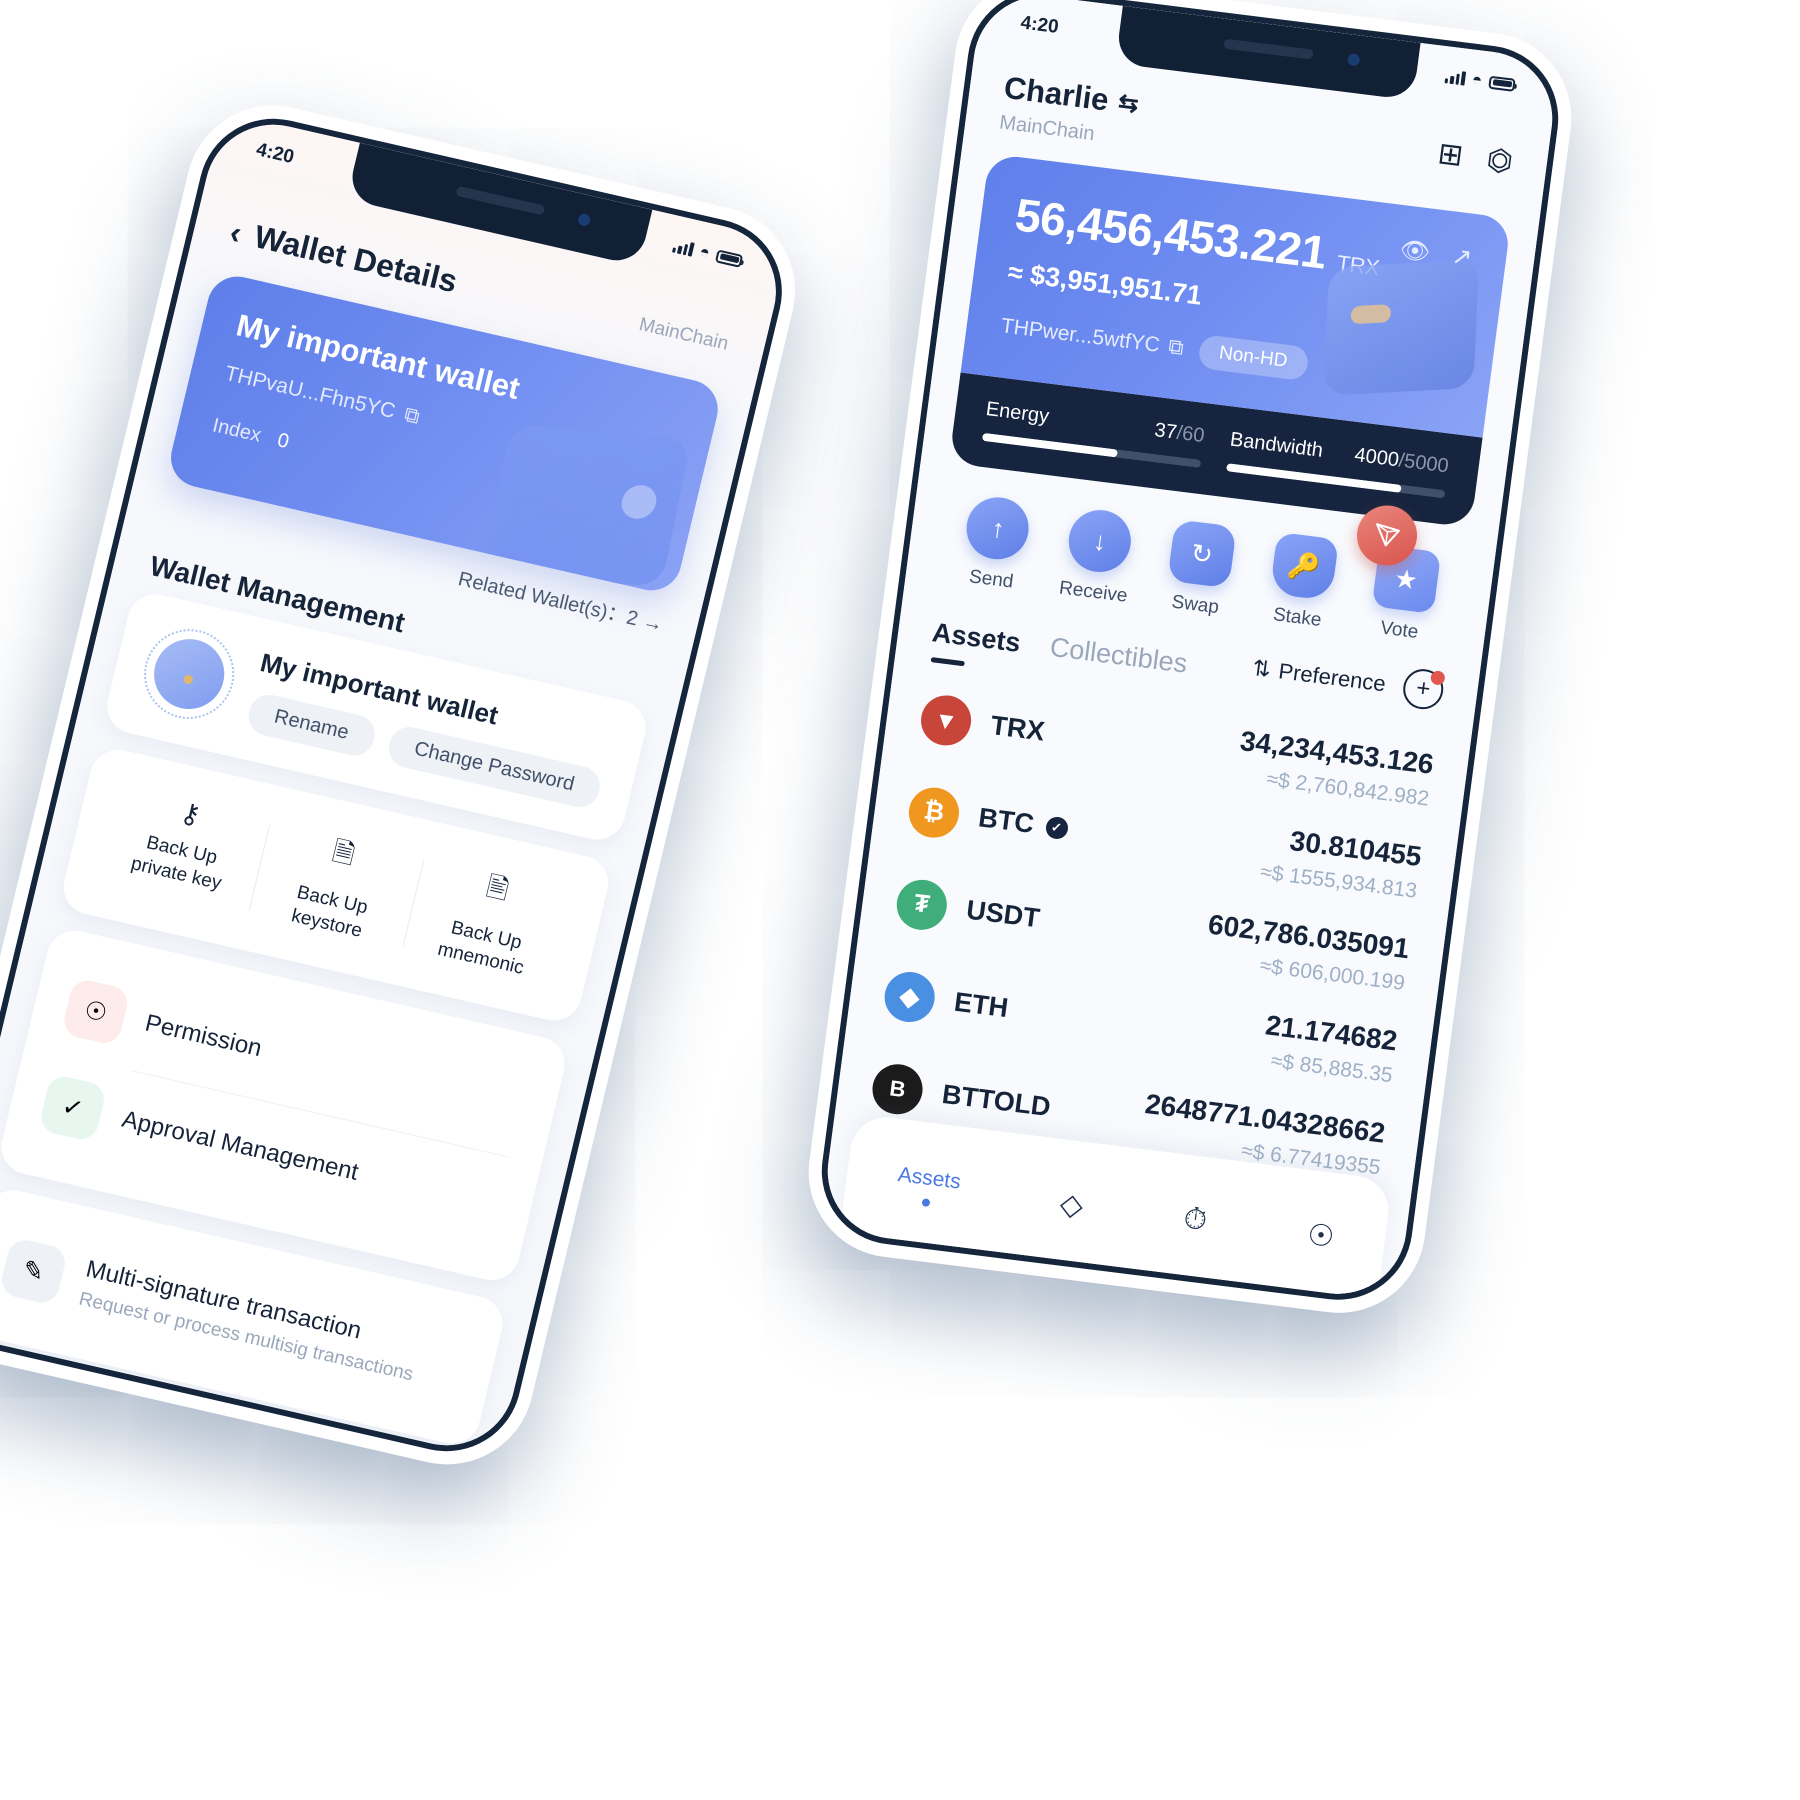 The width and height of the screenshot is (1800, 1800). What do you see at coordinates (15, 1429) in the screenshot?
I see `link-icon: 🔗` at bounding box center [15, 1429].